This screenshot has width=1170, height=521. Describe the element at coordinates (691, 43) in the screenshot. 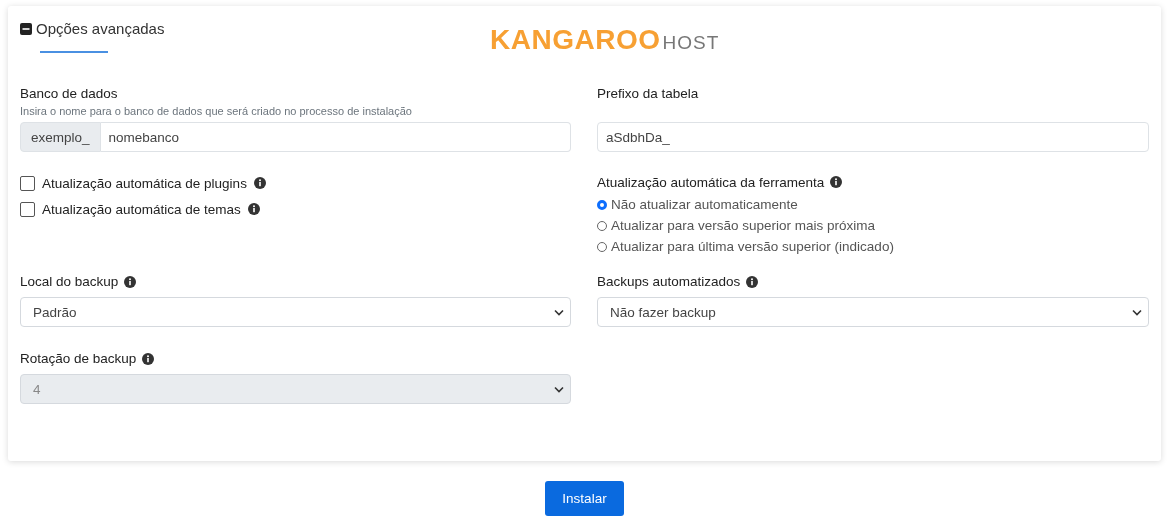

I see `logo-text: HOST` at that location.